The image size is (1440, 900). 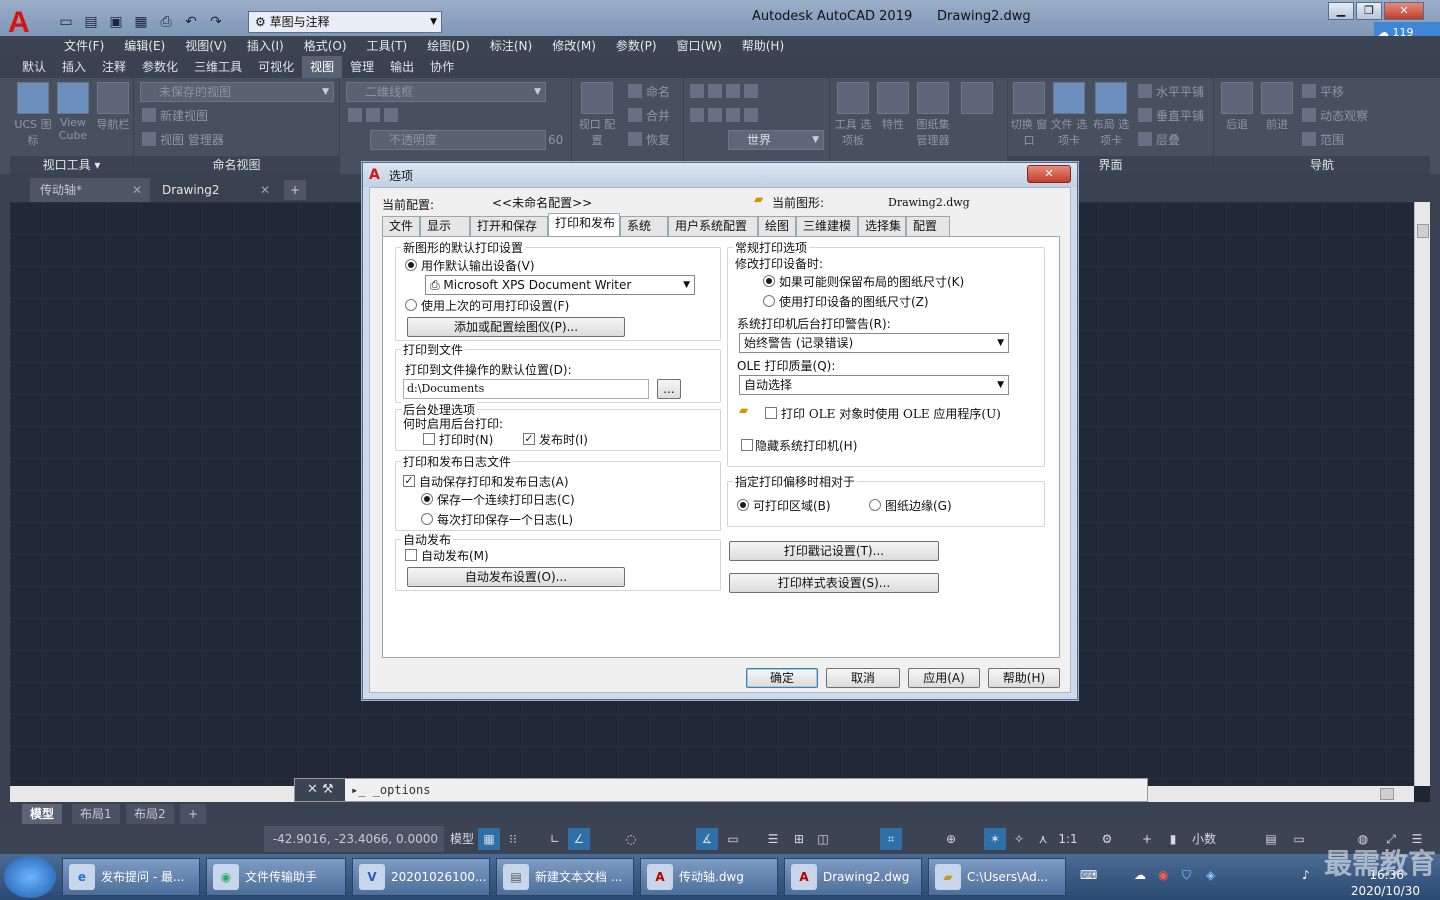 I want to click on weibo-icon: ◉, so click(x=1163, y=875).